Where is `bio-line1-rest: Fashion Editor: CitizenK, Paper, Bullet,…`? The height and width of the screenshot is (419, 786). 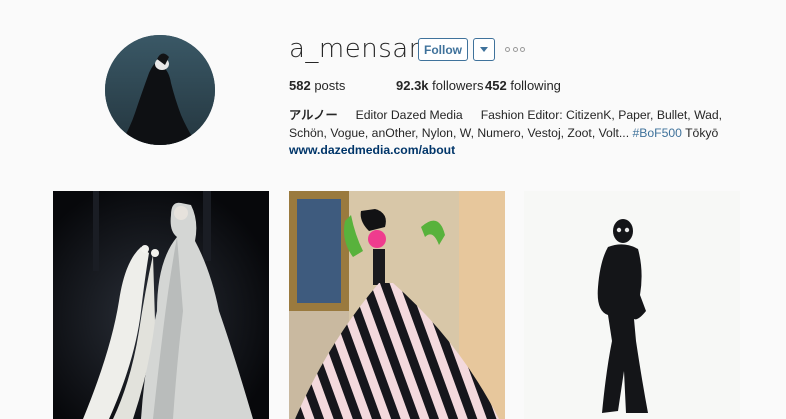 bio-line1-rest: Fashion Editor: CitizenK, Paper, Bullet,… is located at coordinates (601, 115).